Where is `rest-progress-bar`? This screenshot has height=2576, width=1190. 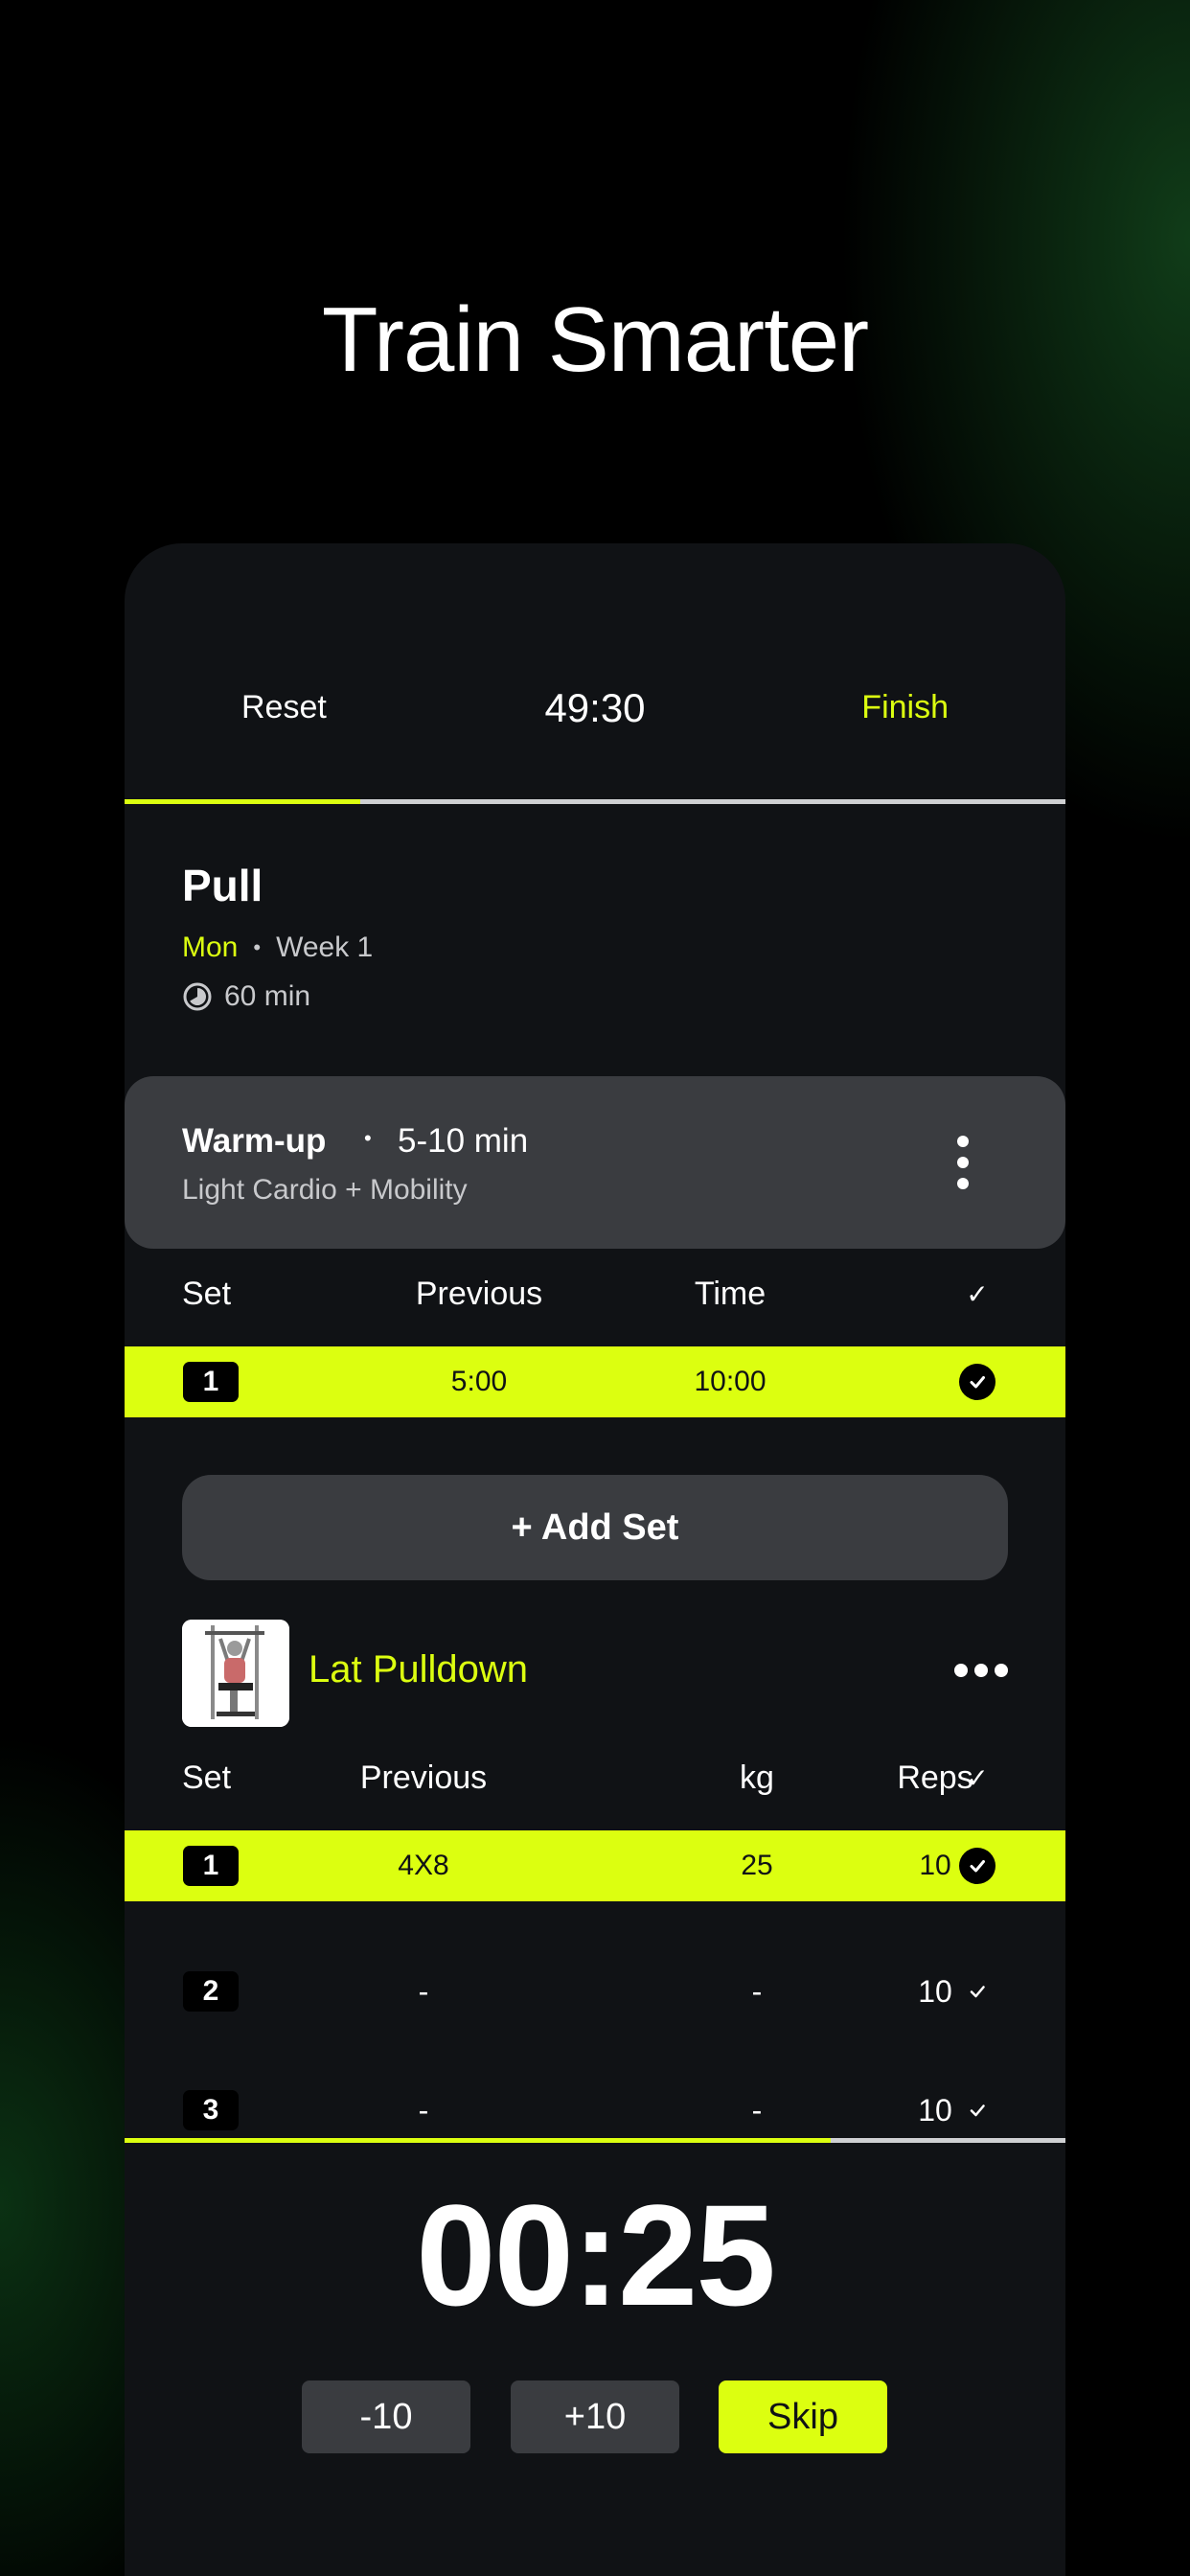
rest-progress-bar is located at coordinates (595, 2140).